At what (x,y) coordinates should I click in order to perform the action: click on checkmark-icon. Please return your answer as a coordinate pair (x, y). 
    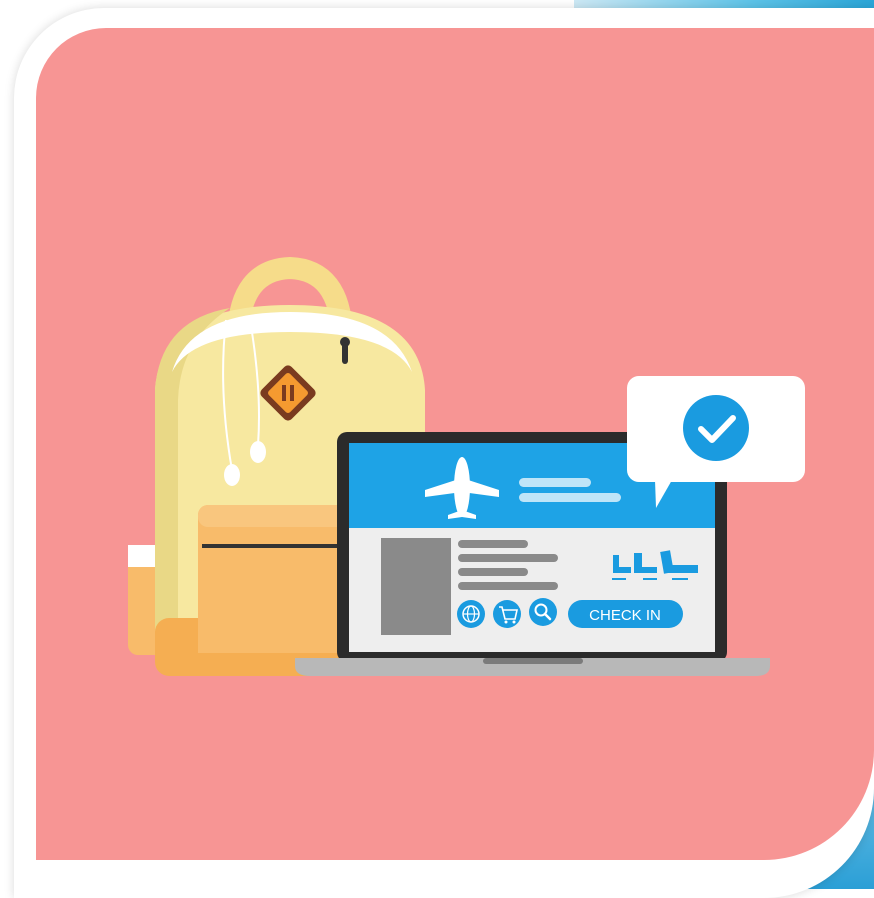
    Looking at the image, I should click on (716, 428).